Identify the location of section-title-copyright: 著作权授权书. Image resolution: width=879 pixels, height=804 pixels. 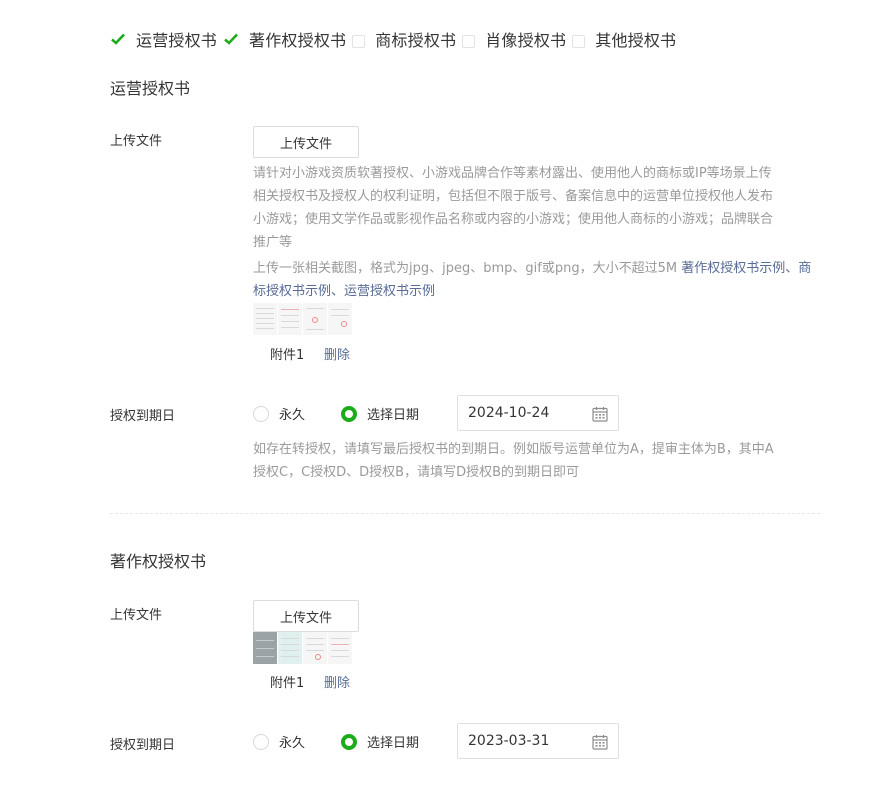
(158, 561).